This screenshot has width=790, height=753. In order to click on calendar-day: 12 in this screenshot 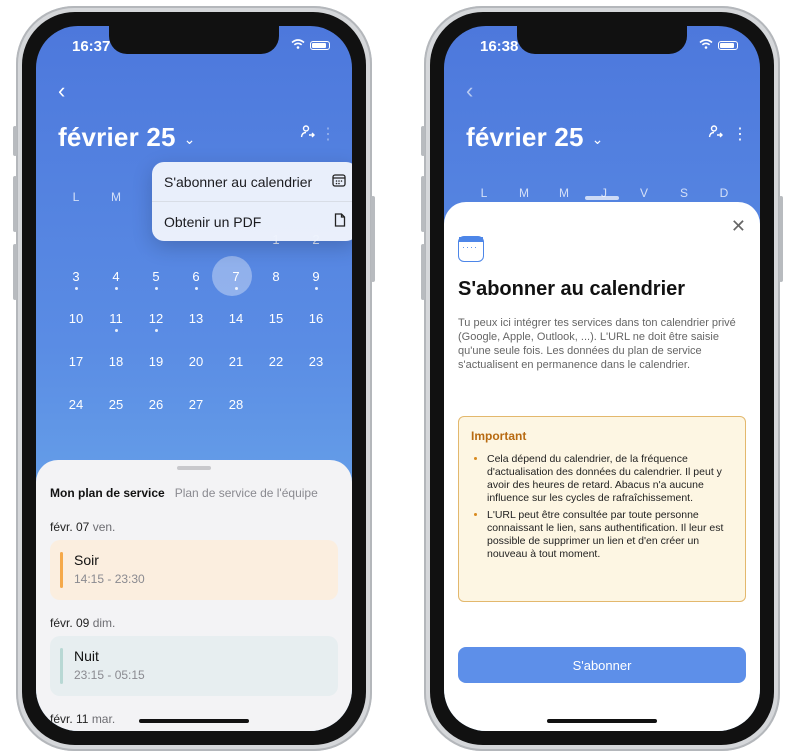, I will do `click(156, 321)`.